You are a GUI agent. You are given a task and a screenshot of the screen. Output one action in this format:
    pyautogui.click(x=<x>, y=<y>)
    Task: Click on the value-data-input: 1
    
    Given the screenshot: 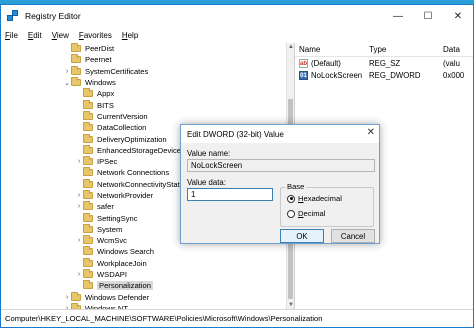 What is the action you would take?
    pyautogui.click(x=230, y=194)
    